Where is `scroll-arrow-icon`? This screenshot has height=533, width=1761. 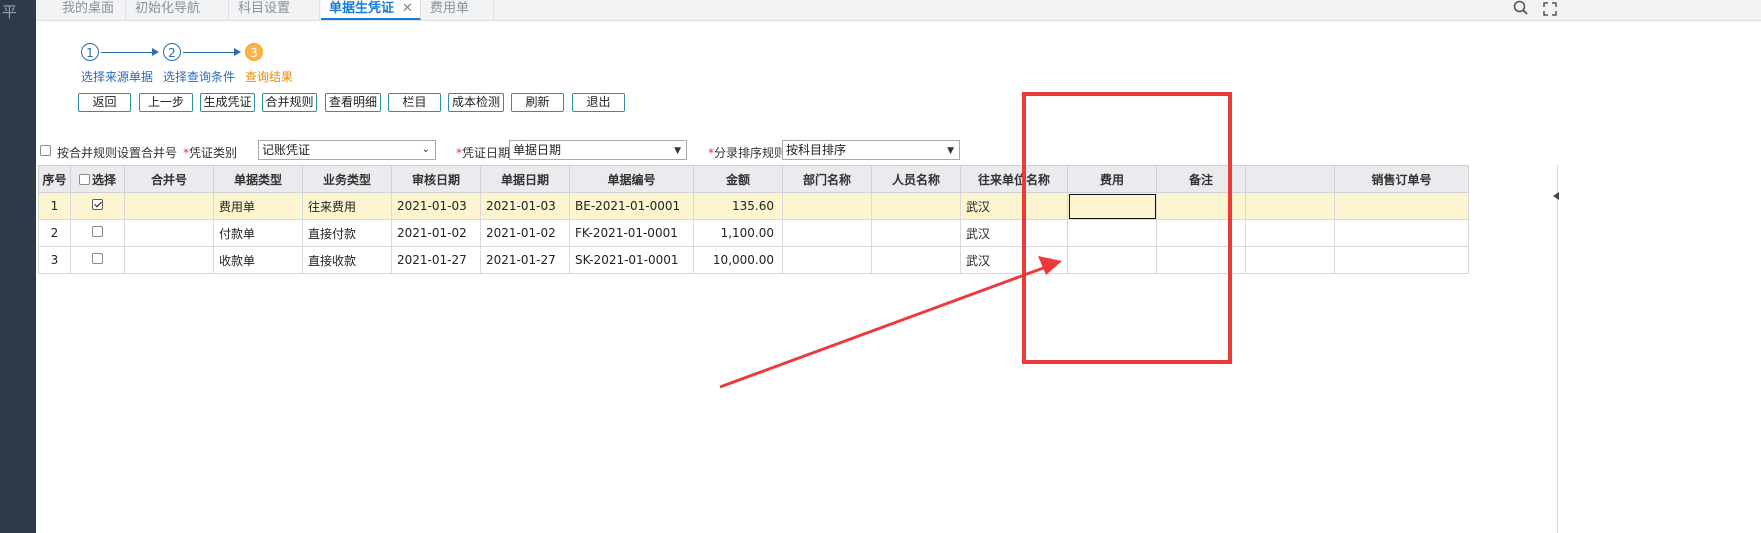 scroll-arrow-icon is located at coordinates (1556, 196).